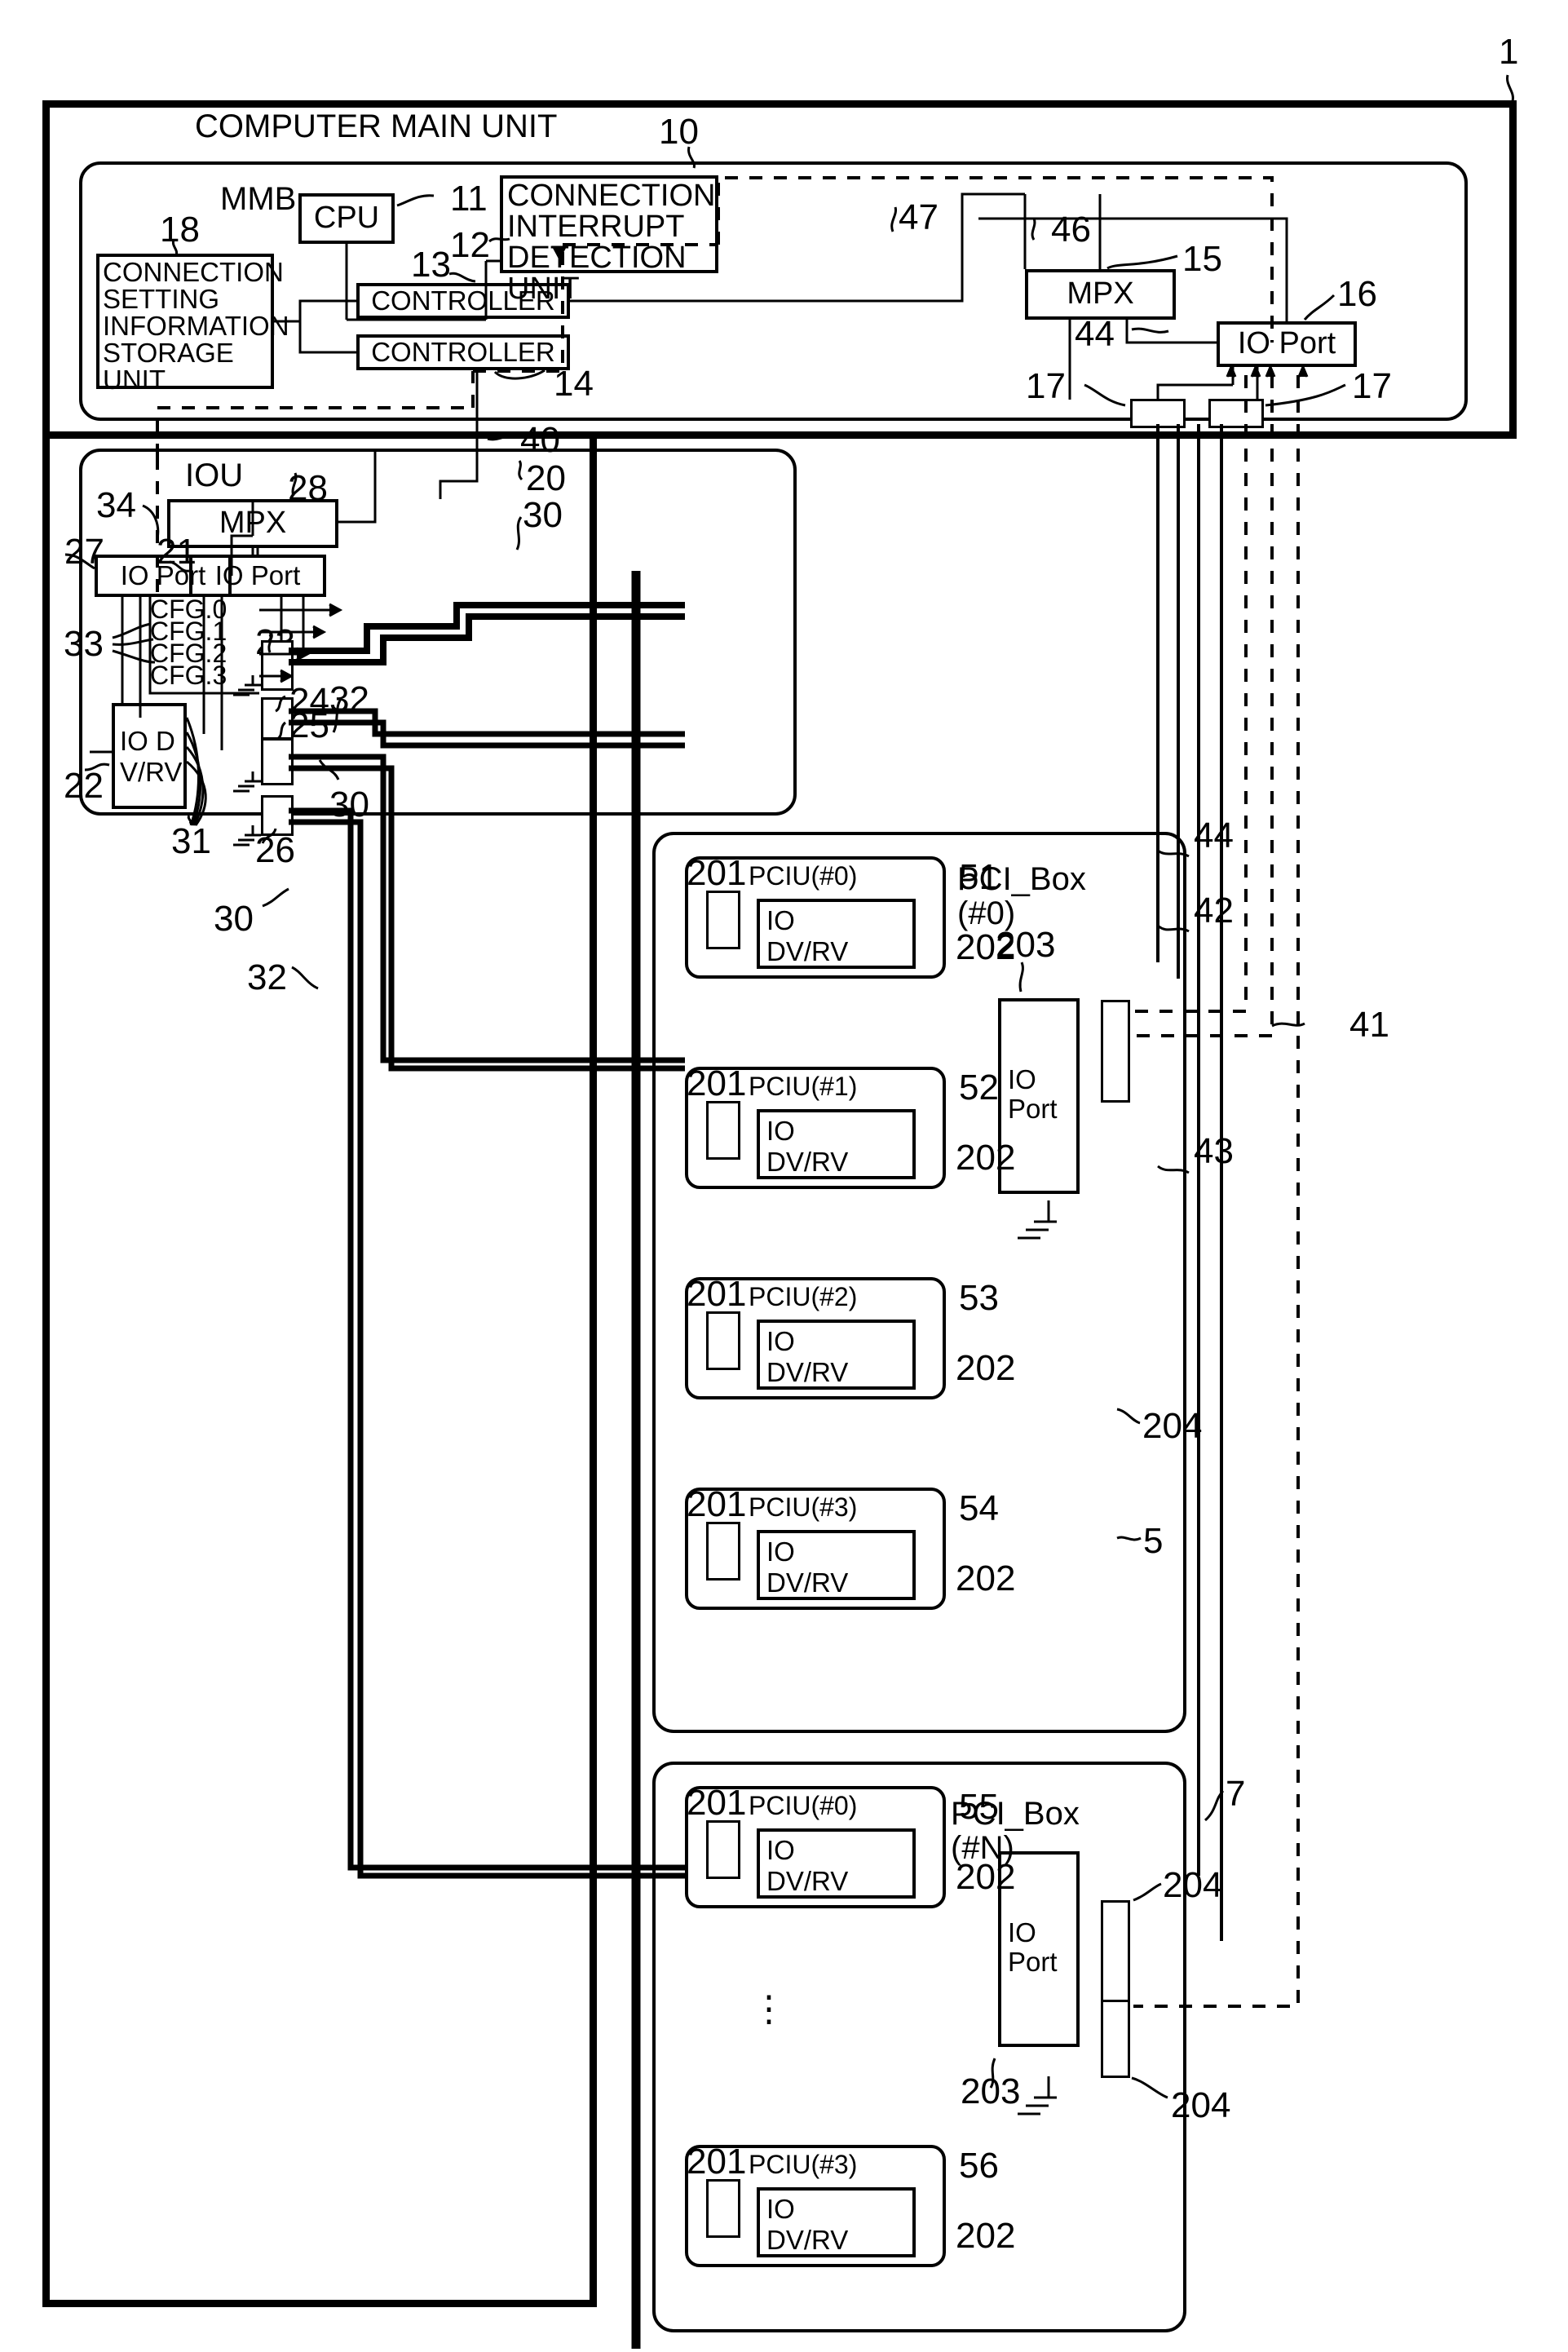 The width and height of the screenshot is (1568, 2352). Describe the element at coordinates (979, 1807) in the screenshot. I see `pci-box-n-unit-0-ref-slot: 55` at that location.